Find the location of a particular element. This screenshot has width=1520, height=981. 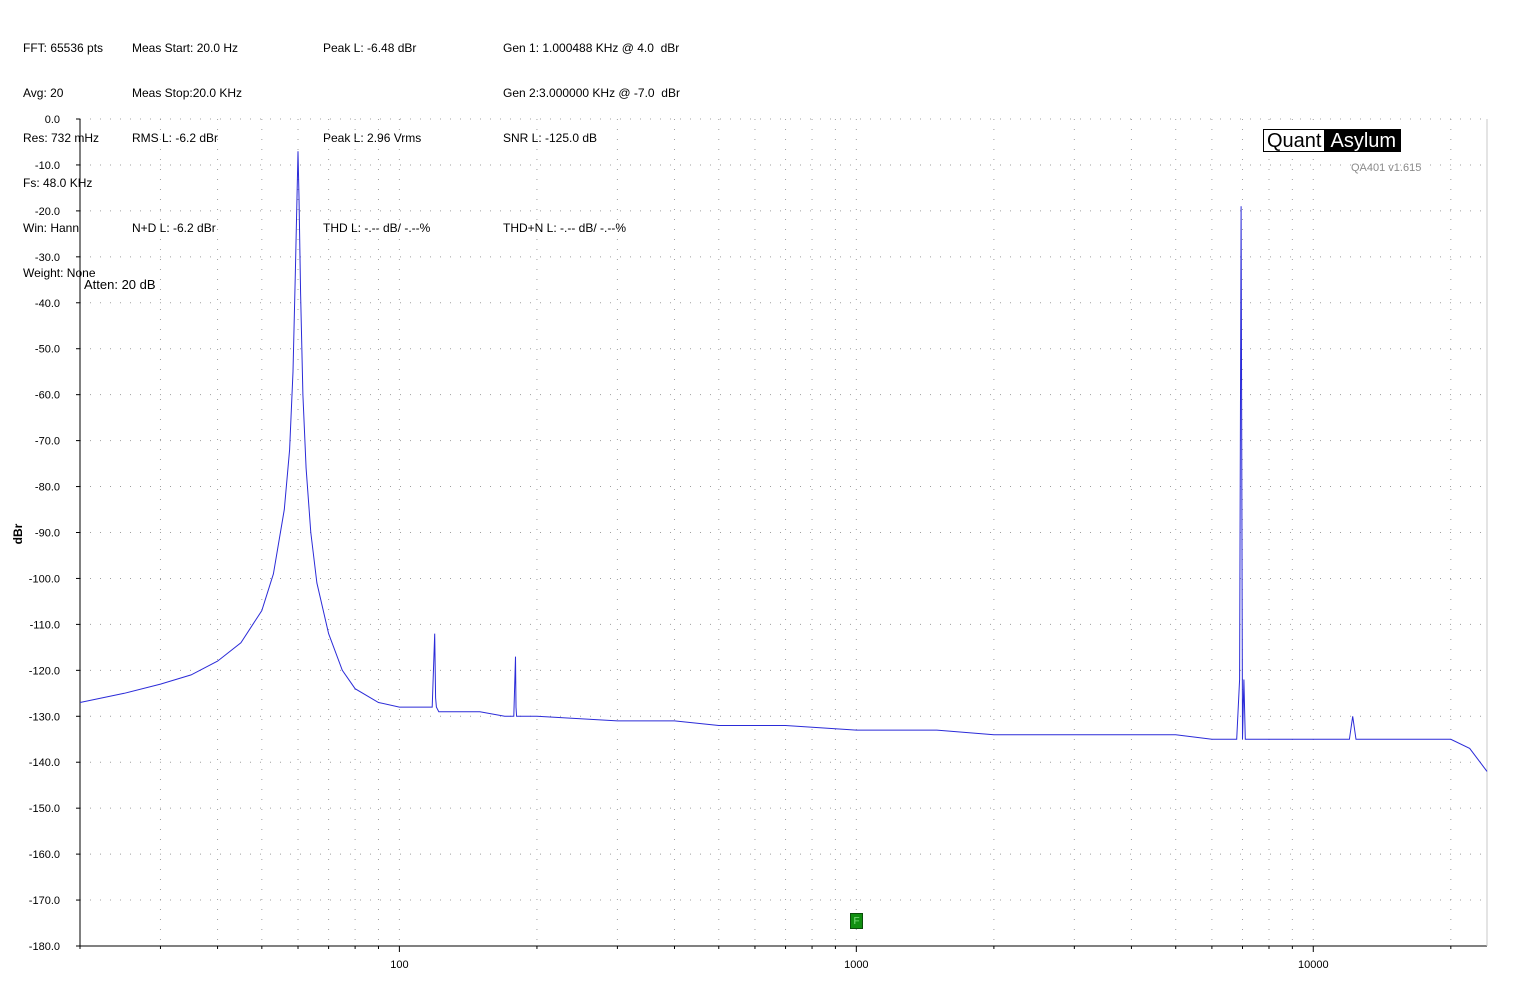

y-tick-label: -180.0 is located at coordinates (44, 947).